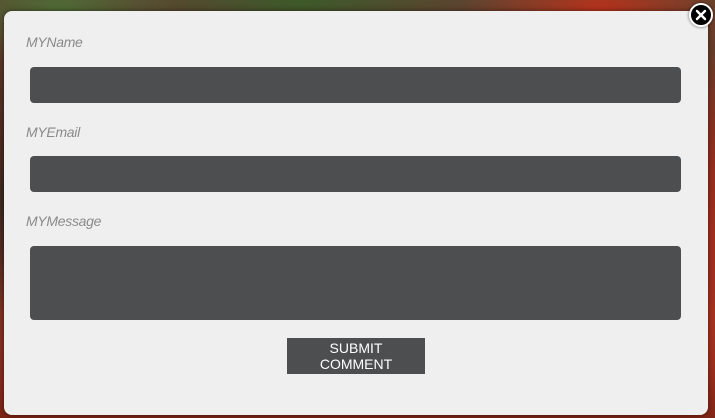 The image size is (715, 418). Describe the element at coordinates (53, 132) in the screenshot. I see `email-label: MYEmail` at that location.